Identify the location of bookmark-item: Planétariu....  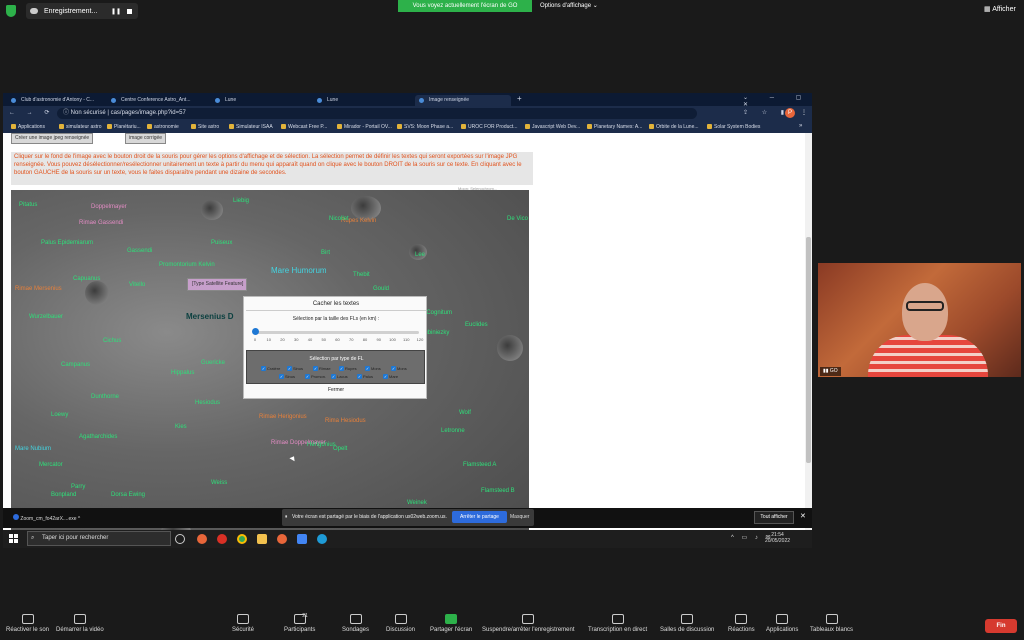
(124, 127).